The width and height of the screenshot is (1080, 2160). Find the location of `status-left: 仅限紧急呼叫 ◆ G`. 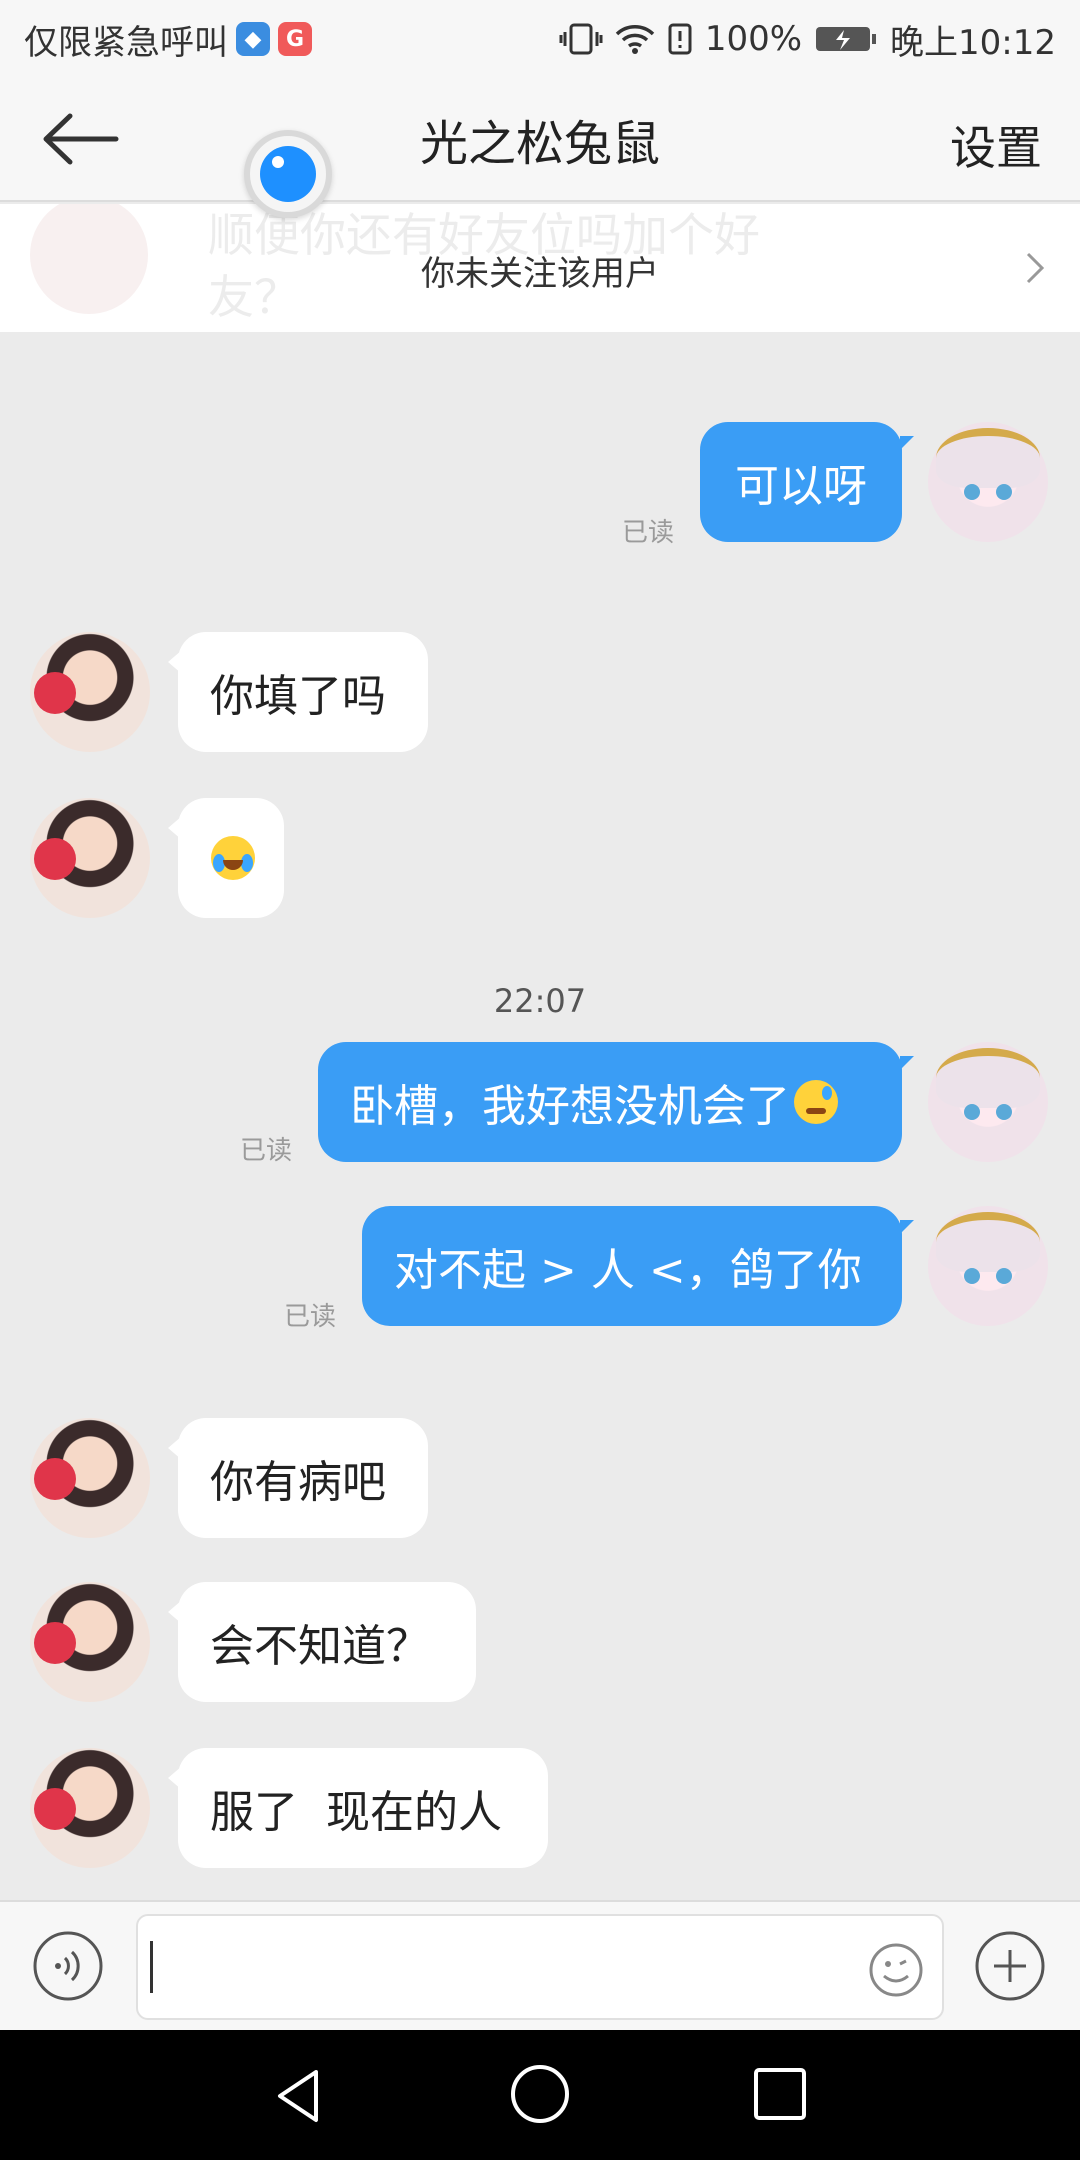

status-left: 仅限紧急呼叫 ◆ G is located at coordinates (168, 39).